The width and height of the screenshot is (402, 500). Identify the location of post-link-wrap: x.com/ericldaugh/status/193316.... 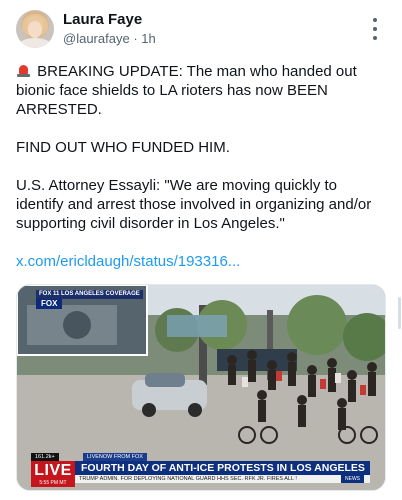
(201, 261).